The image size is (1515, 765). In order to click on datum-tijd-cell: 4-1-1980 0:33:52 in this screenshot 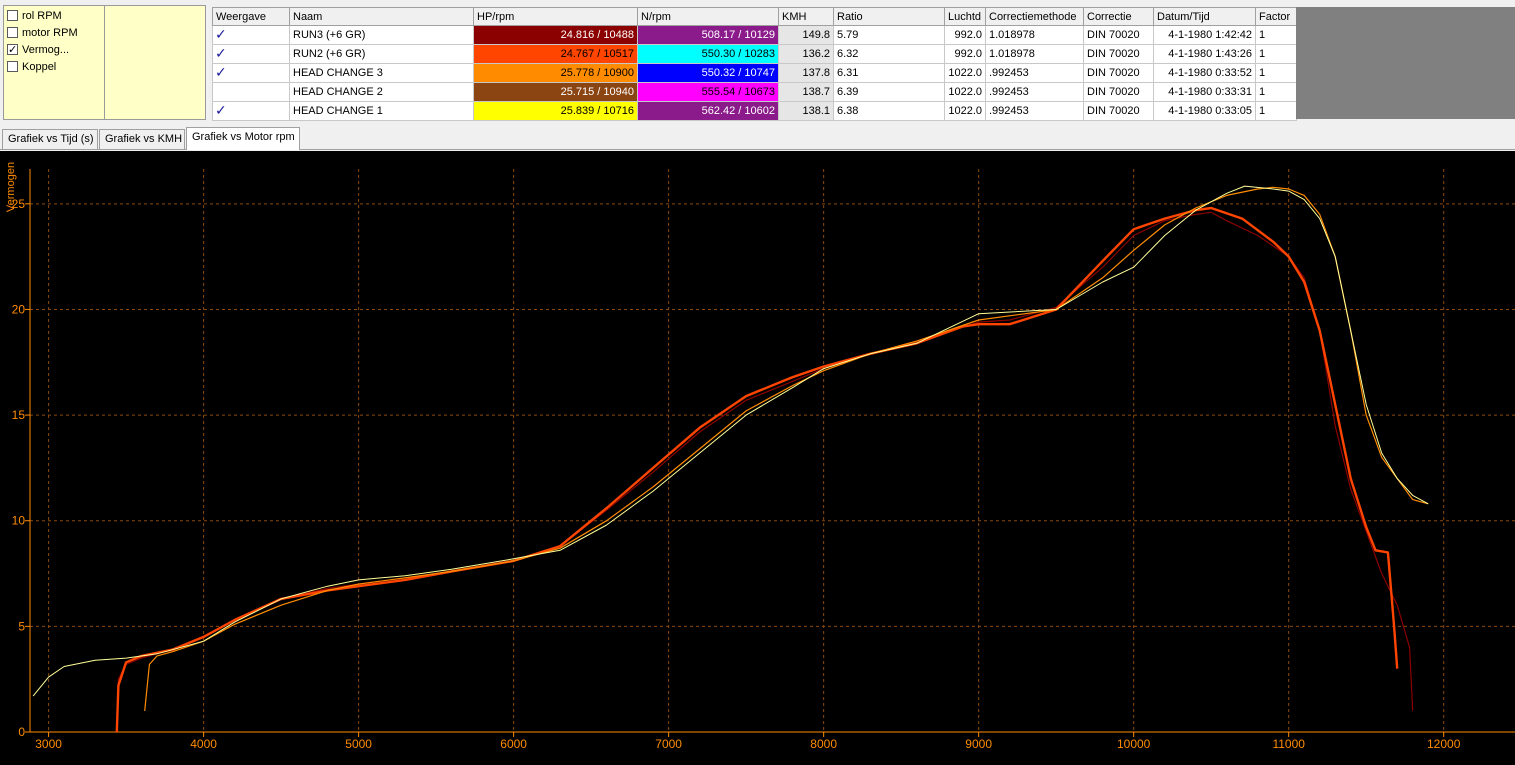, I will do `click(1204, 73)`.